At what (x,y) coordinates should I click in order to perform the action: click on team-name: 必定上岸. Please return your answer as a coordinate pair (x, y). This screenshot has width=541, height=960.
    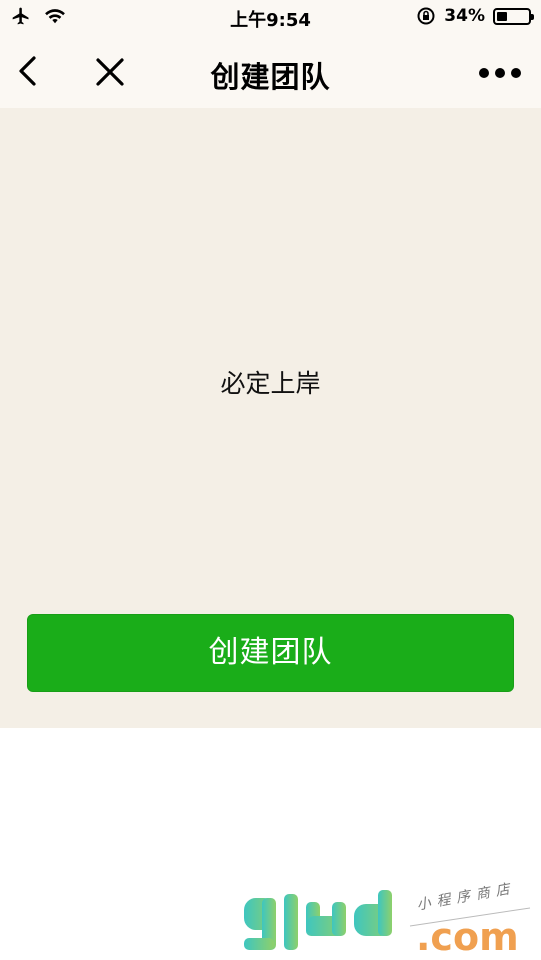
    Looking at the image, I should click on (270, 383).